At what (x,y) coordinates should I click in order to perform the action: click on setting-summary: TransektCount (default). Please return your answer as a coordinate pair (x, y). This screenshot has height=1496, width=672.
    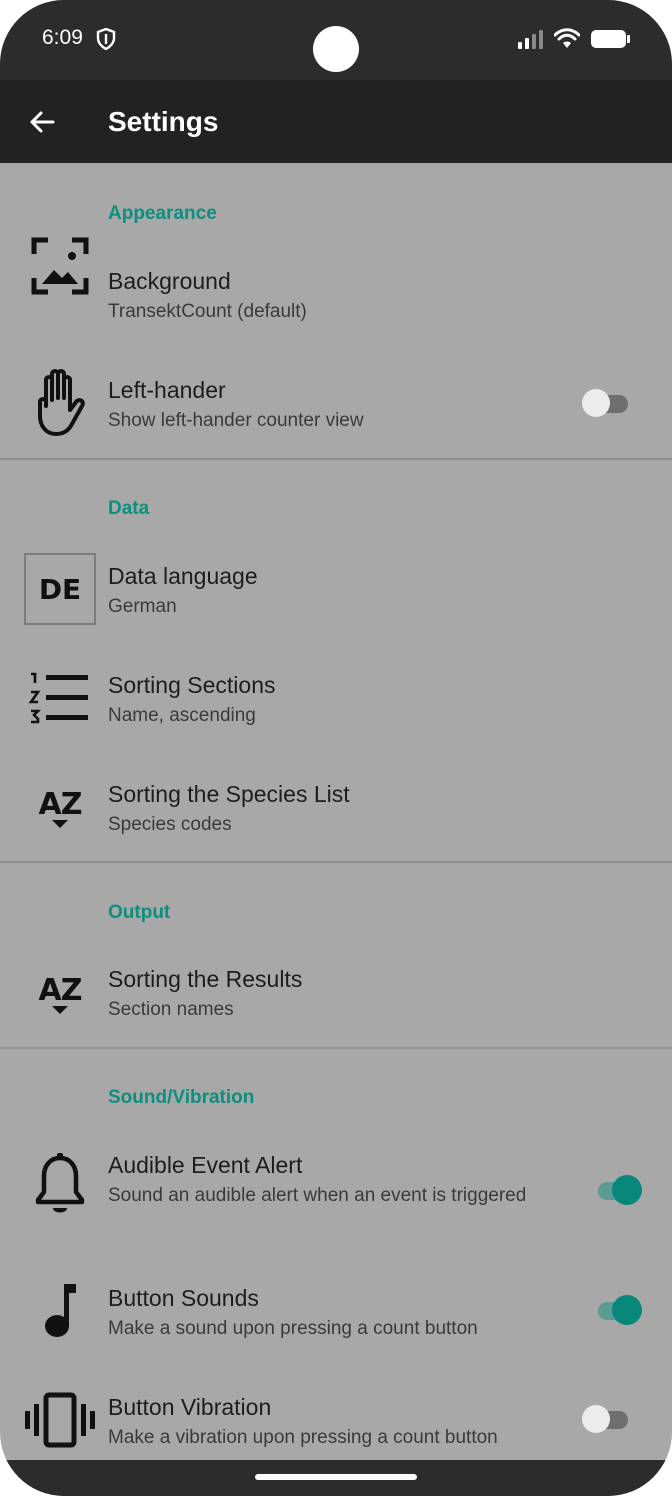
    Looking at the image, I should click on (207, 311).